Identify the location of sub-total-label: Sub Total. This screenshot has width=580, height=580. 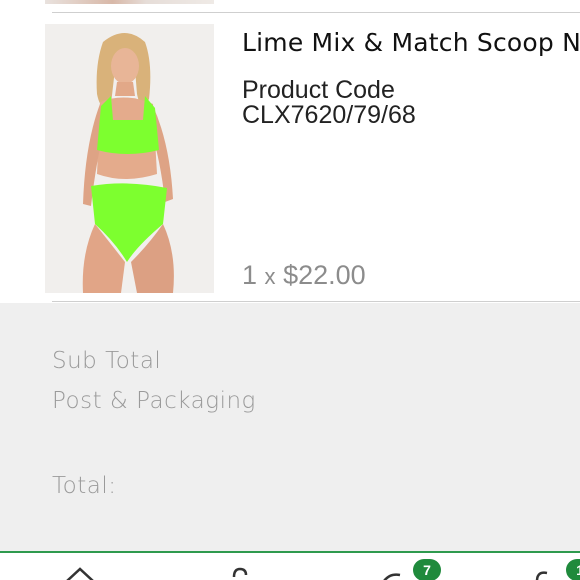
(107, 361).